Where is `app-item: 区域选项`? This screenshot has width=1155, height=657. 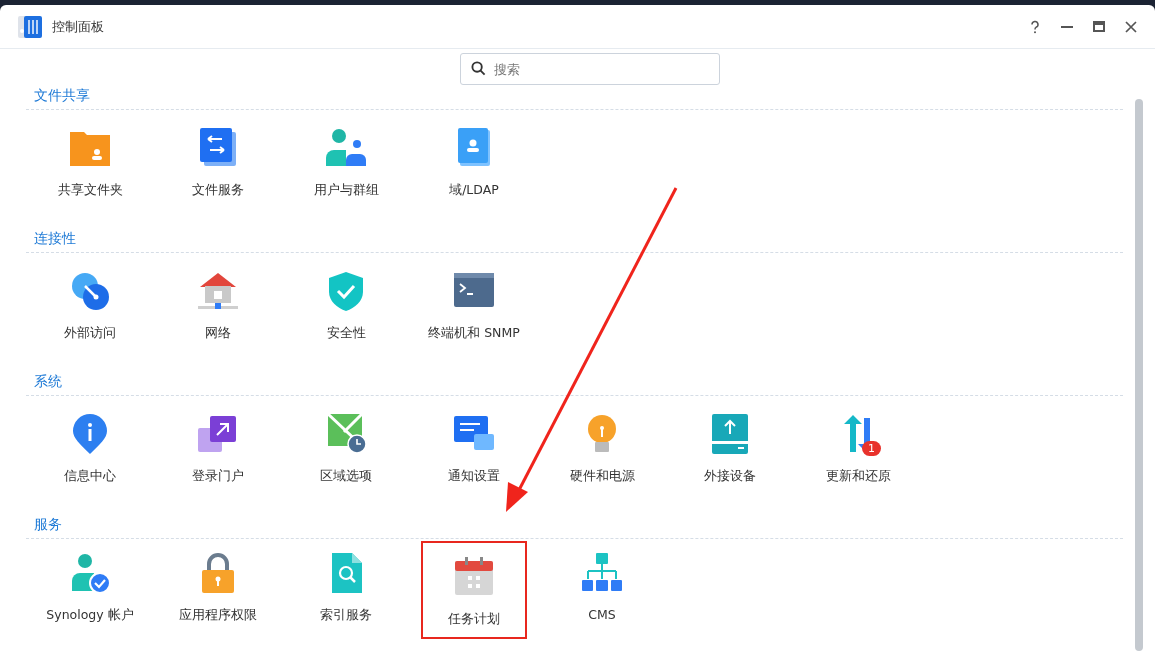 app-item: 区域选项 is located at coordinates (346, 464).